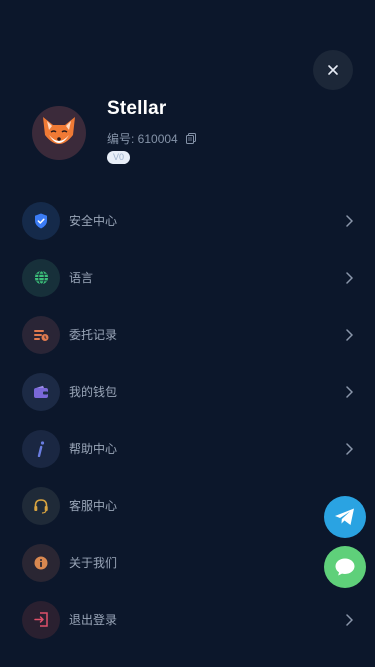 The image size is (375, 667). I want to click on chat-button, so click(345, 567).